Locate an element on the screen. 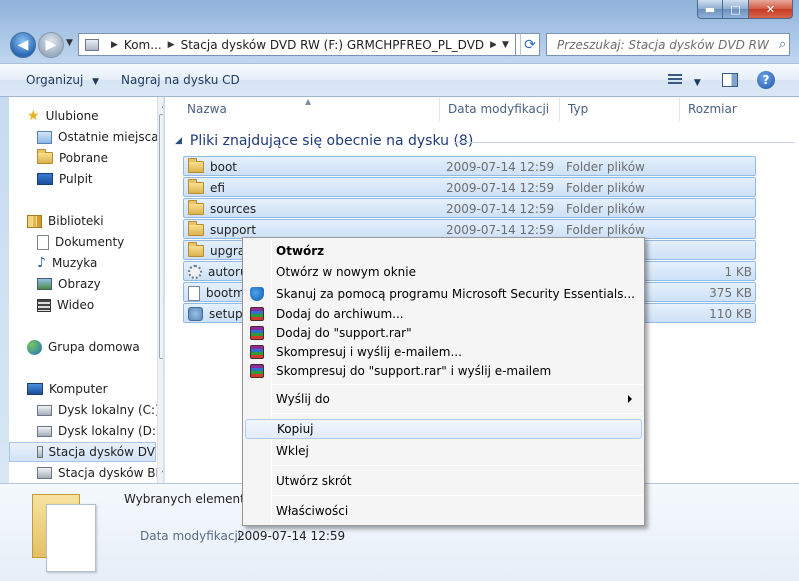 This screenshot has width=799, height=581. sidebar-item-label: Pulpit is located at coordinates (76, 179).